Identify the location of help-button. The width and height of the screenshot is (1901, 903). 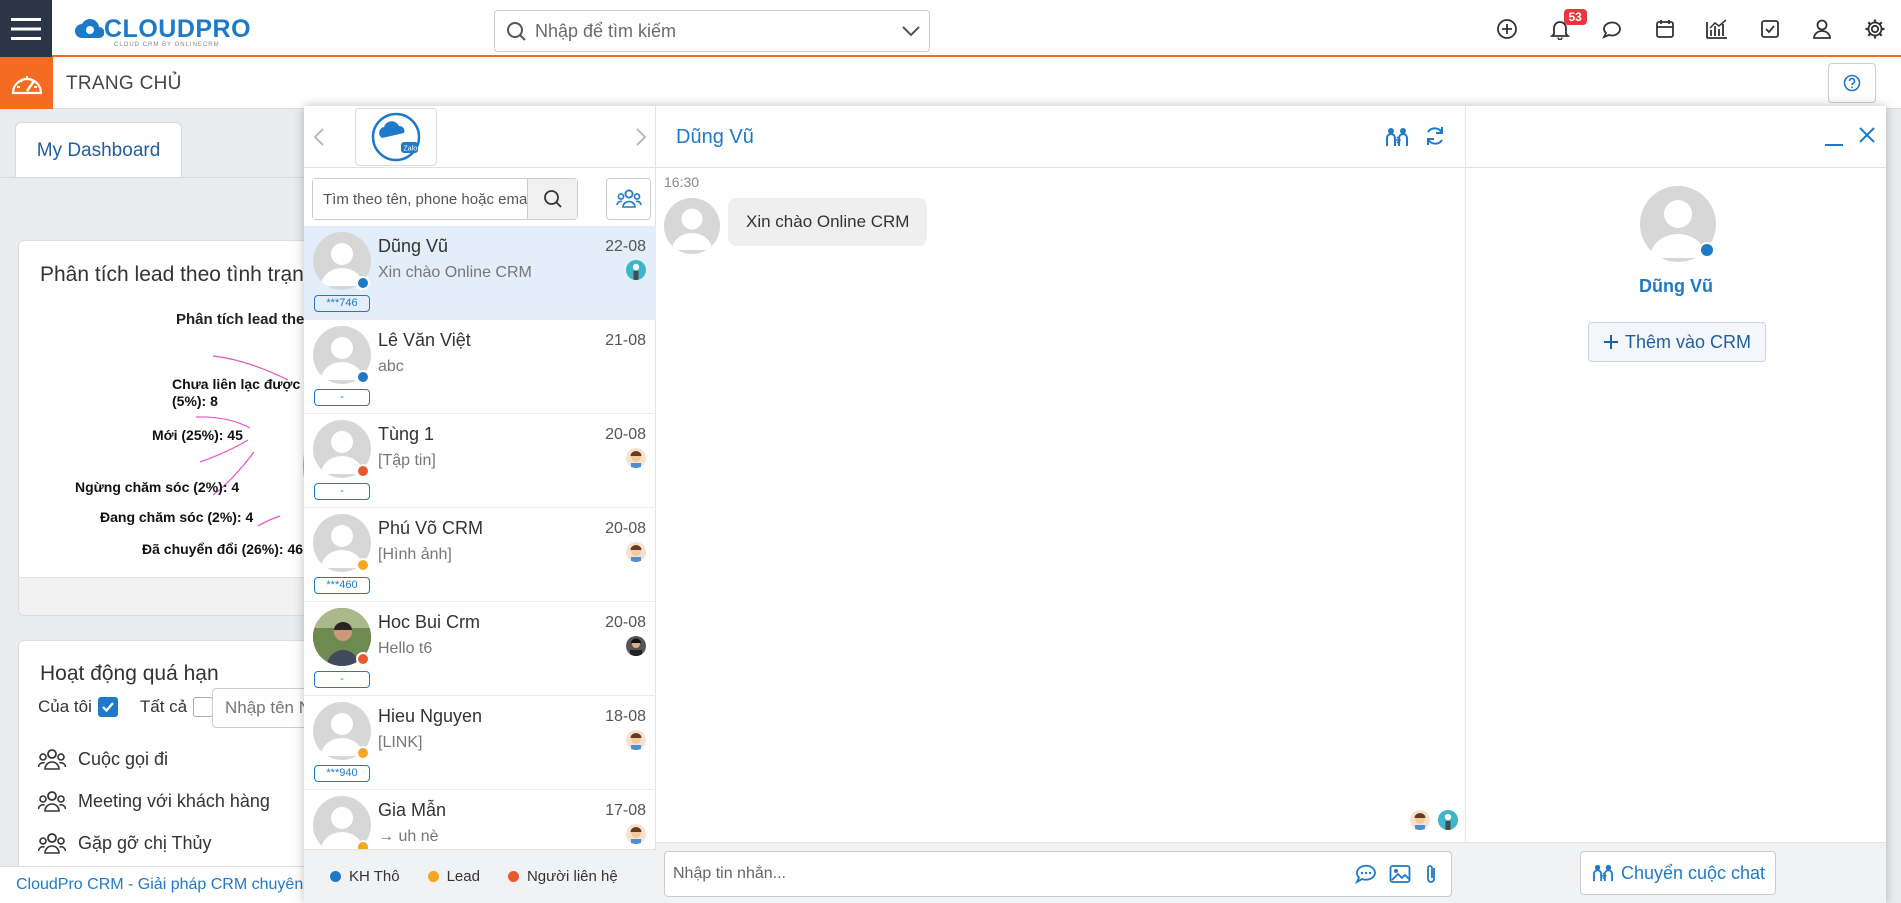
(1852, 83).